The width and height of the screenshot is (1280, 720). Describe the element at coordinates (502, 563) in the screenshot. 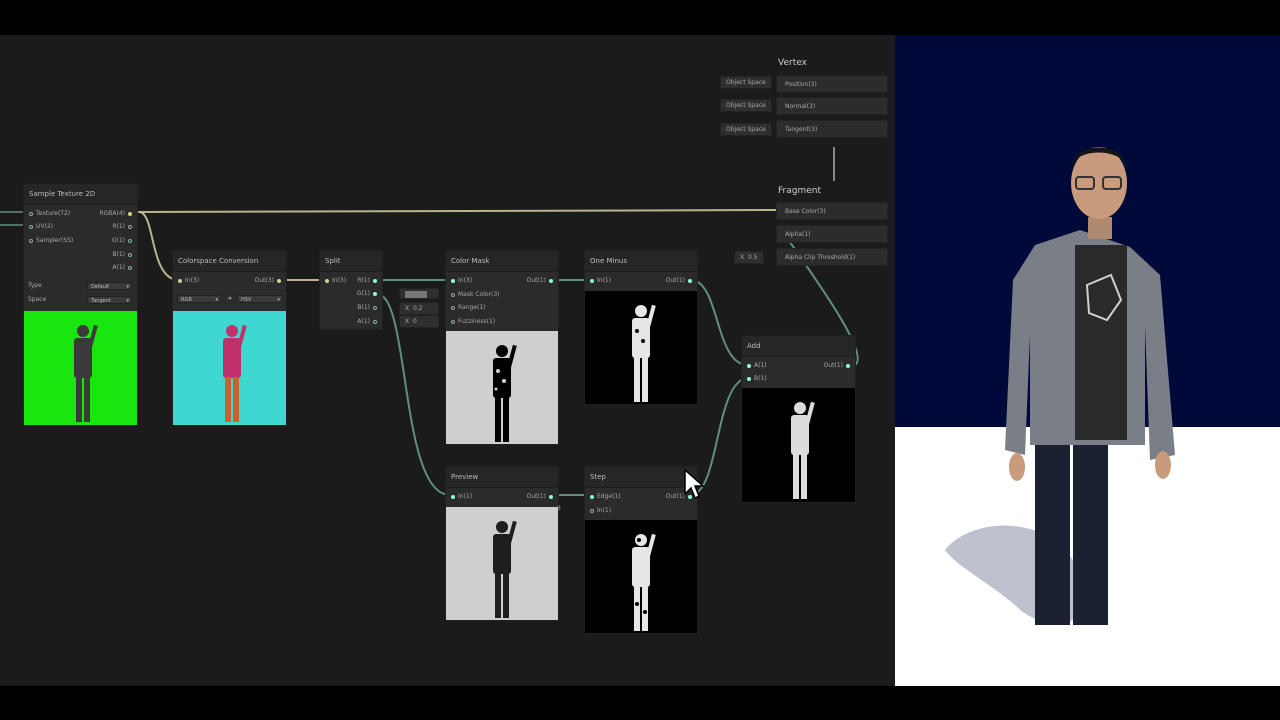

I see `preview-image` at that location.